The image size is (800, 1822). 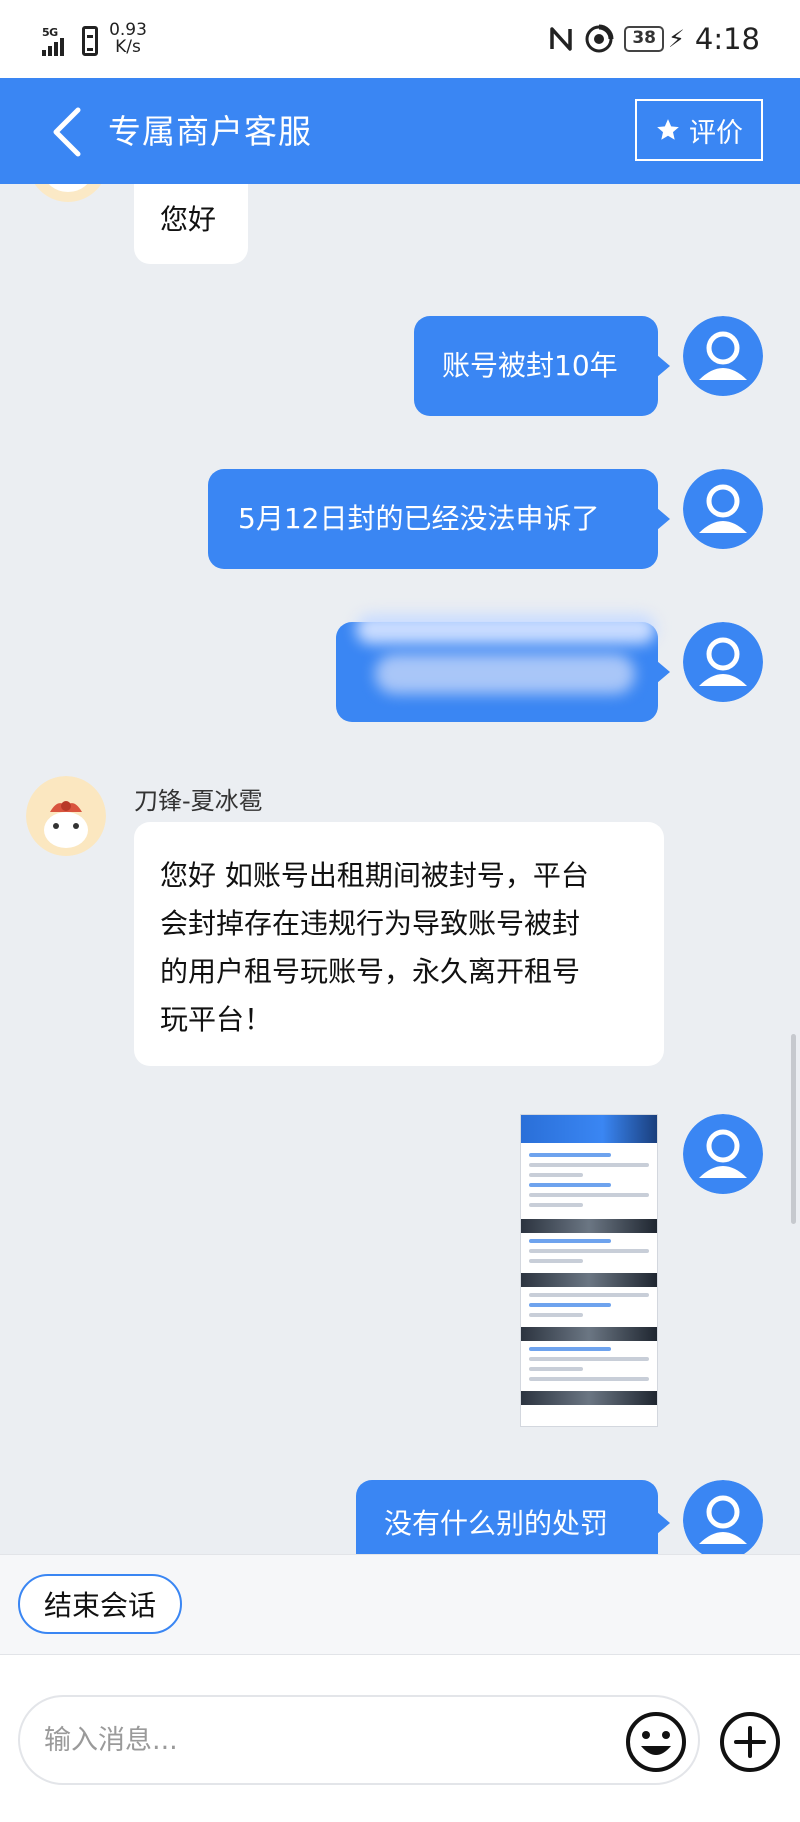 I want to click on nfc-icon, so click(x=561, y=39).